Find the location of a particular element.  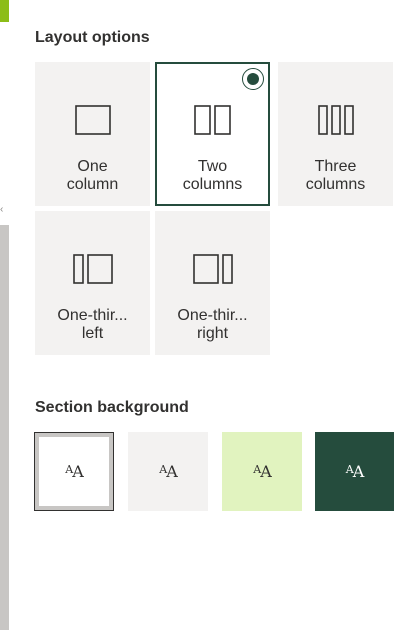

layout-tile-label: Two columns is located at coordinates (212, 175).